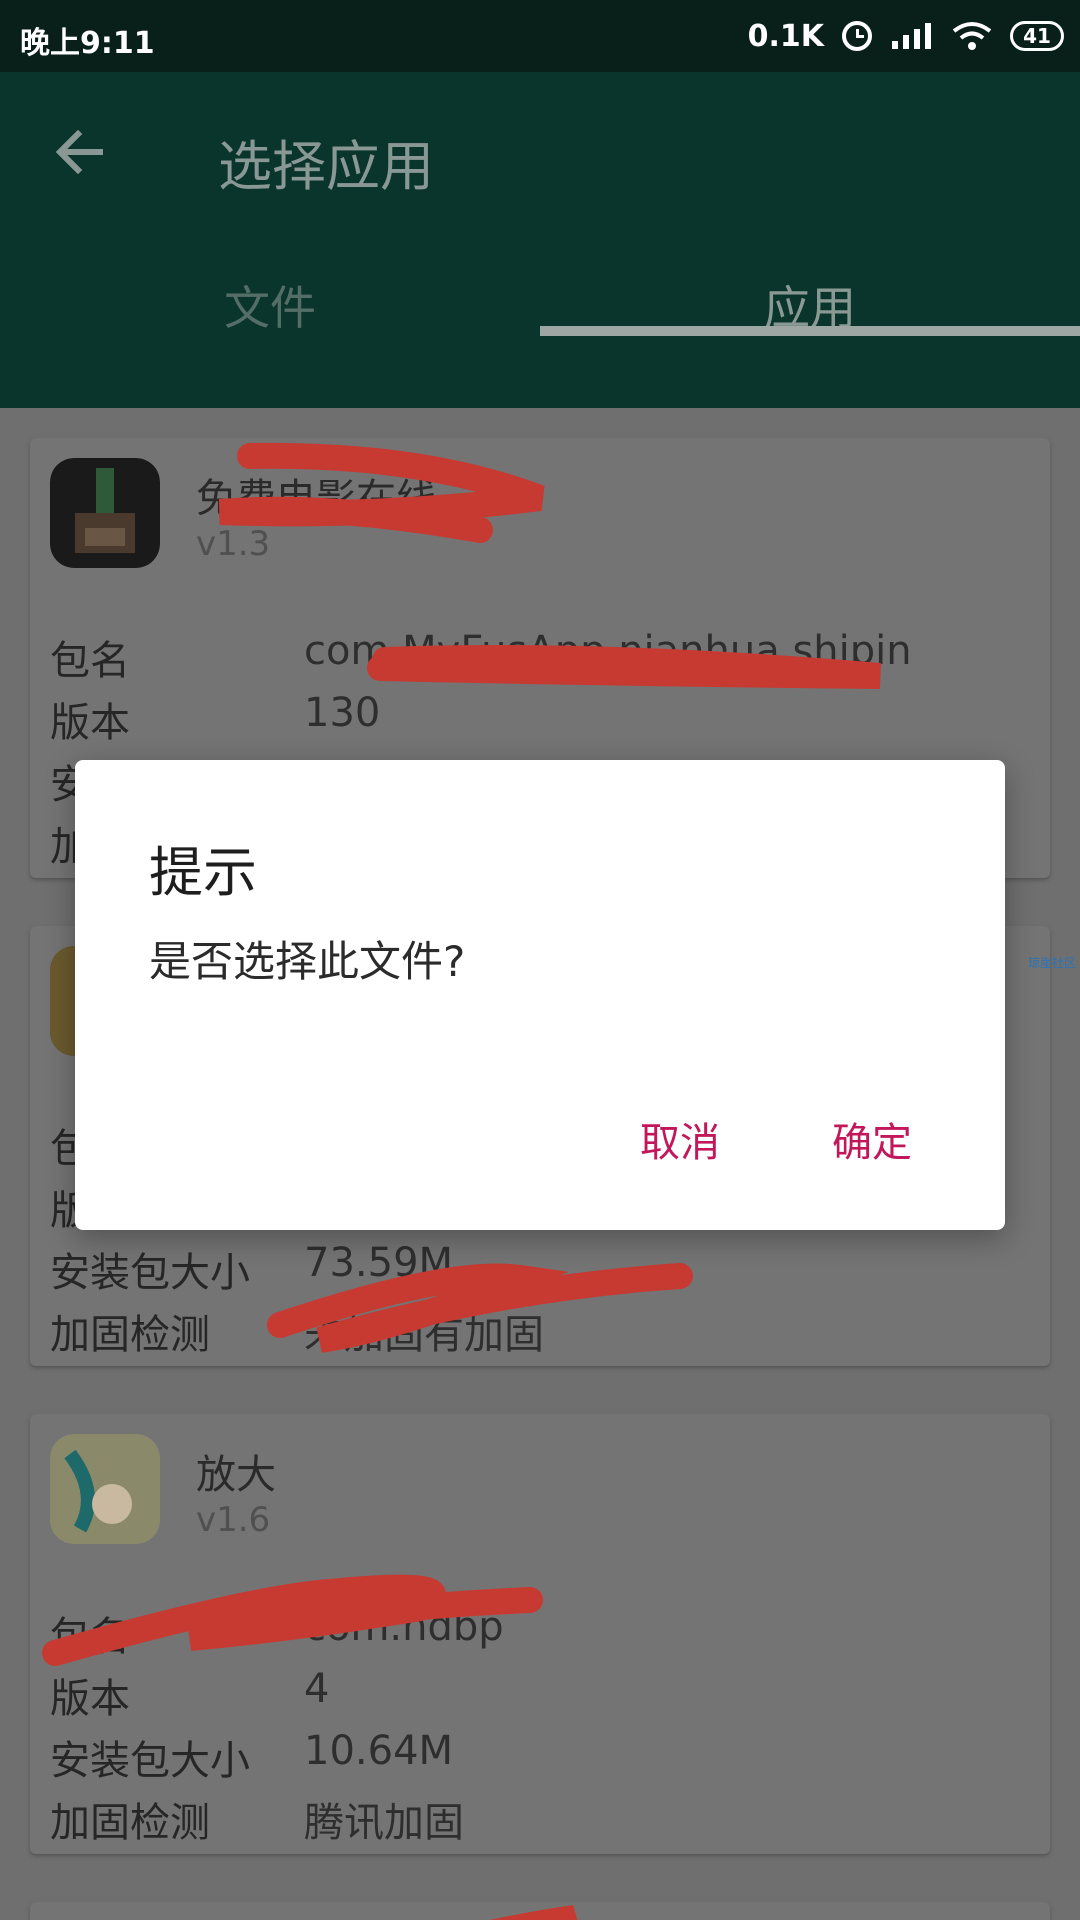 Image resolution: width=1080 pixels, height=1920 pixels. What do you see at coordinates (540, 1911) in the screenshot?
I see `app-card` at bounding box center [540, 1911].